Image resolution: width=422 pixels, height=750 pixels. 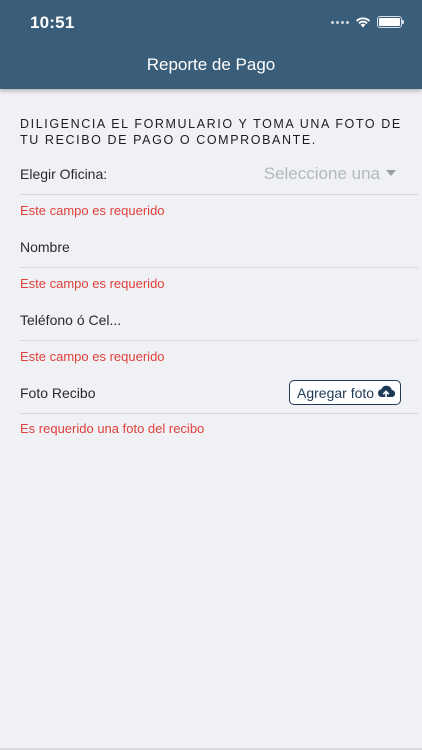 What do you see at coordinates (390, 22) in the screenshot?
I see `battery-icon` at bounding box center [390, 22].